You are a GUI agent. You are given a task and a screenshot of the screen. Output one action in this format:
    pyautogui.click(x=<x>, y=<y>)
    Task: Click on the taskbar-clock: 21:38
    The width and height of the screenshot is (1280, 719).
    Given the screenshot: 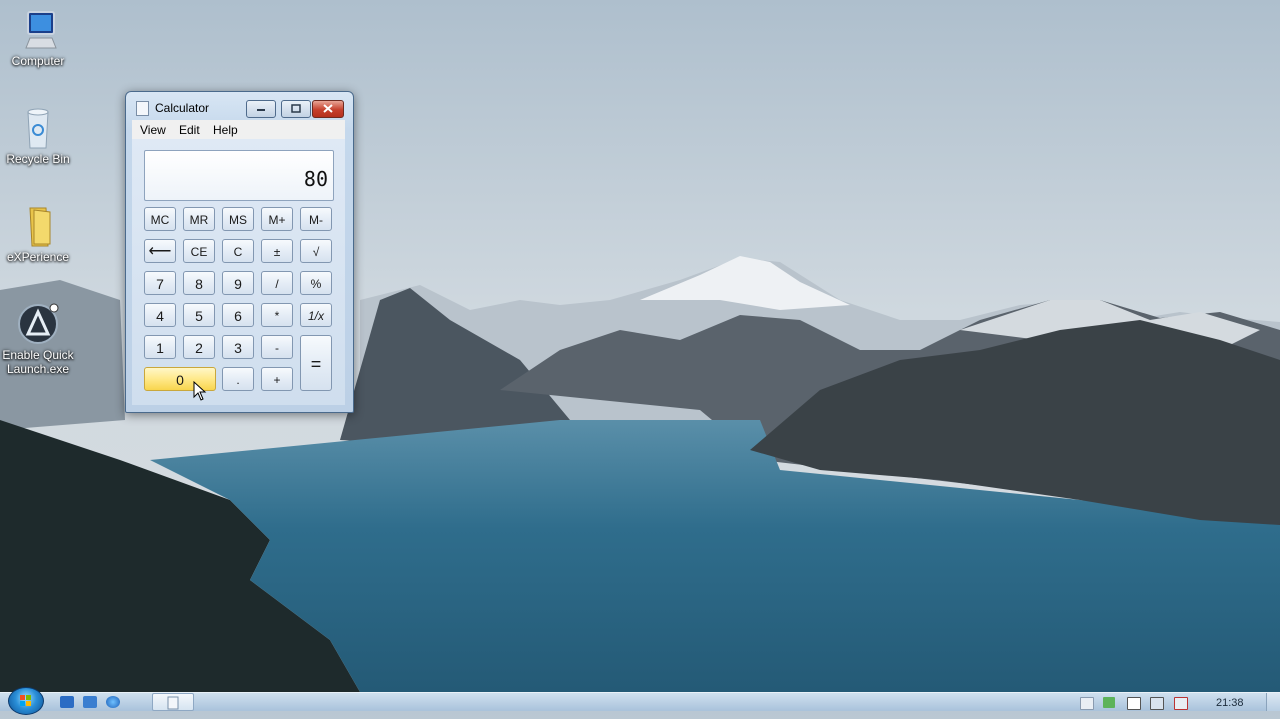 What is the action you would take?
    pyautogui.click(x=1230, y=703)
    